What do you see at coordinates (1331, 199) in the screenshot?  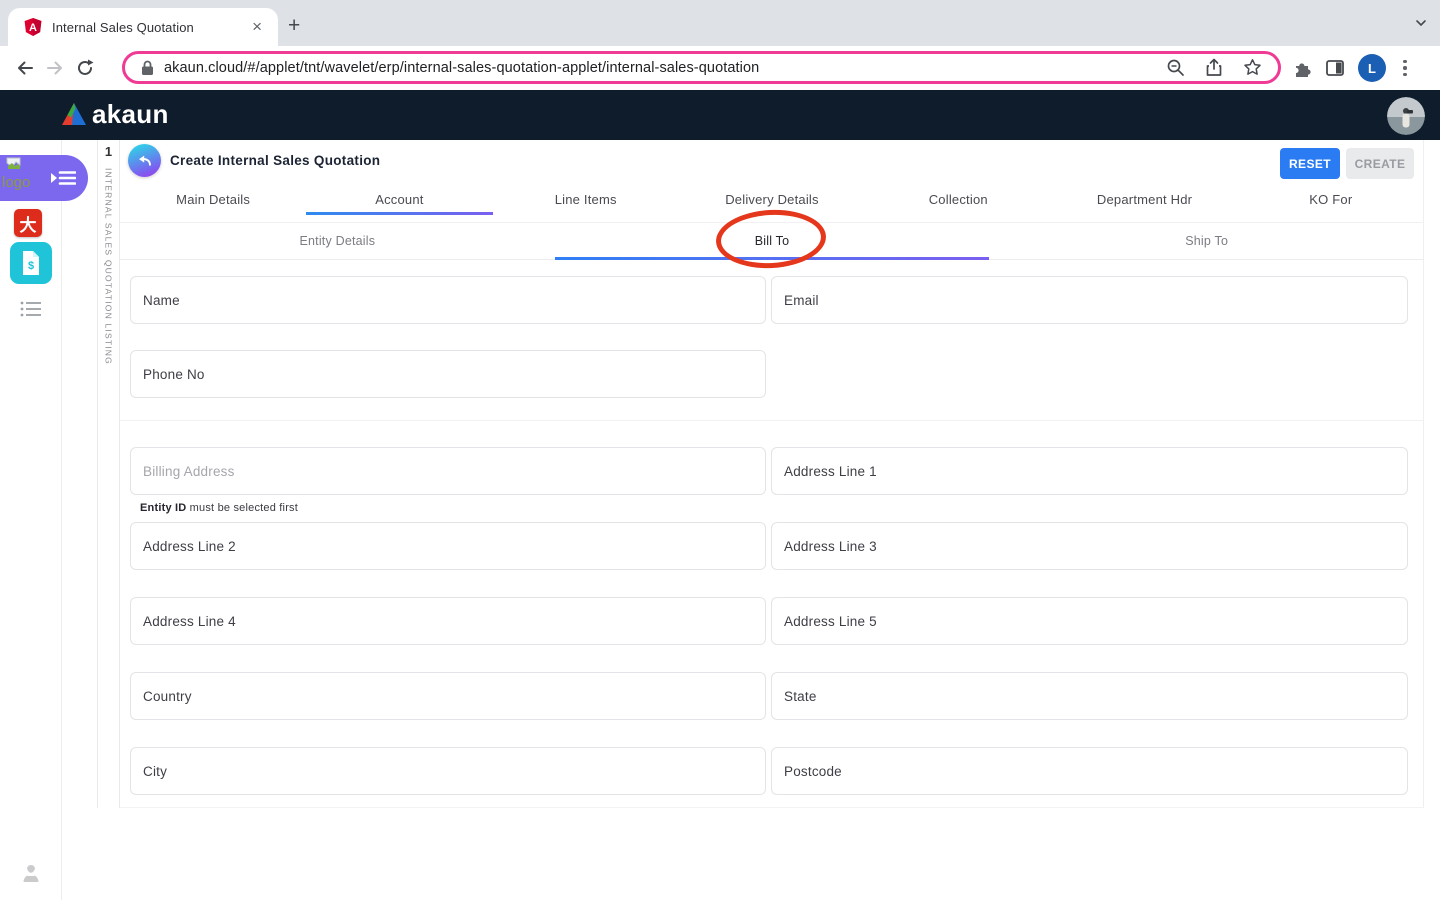 I see `tab-ko-for: KO For` at bounding box center [1331, 199].